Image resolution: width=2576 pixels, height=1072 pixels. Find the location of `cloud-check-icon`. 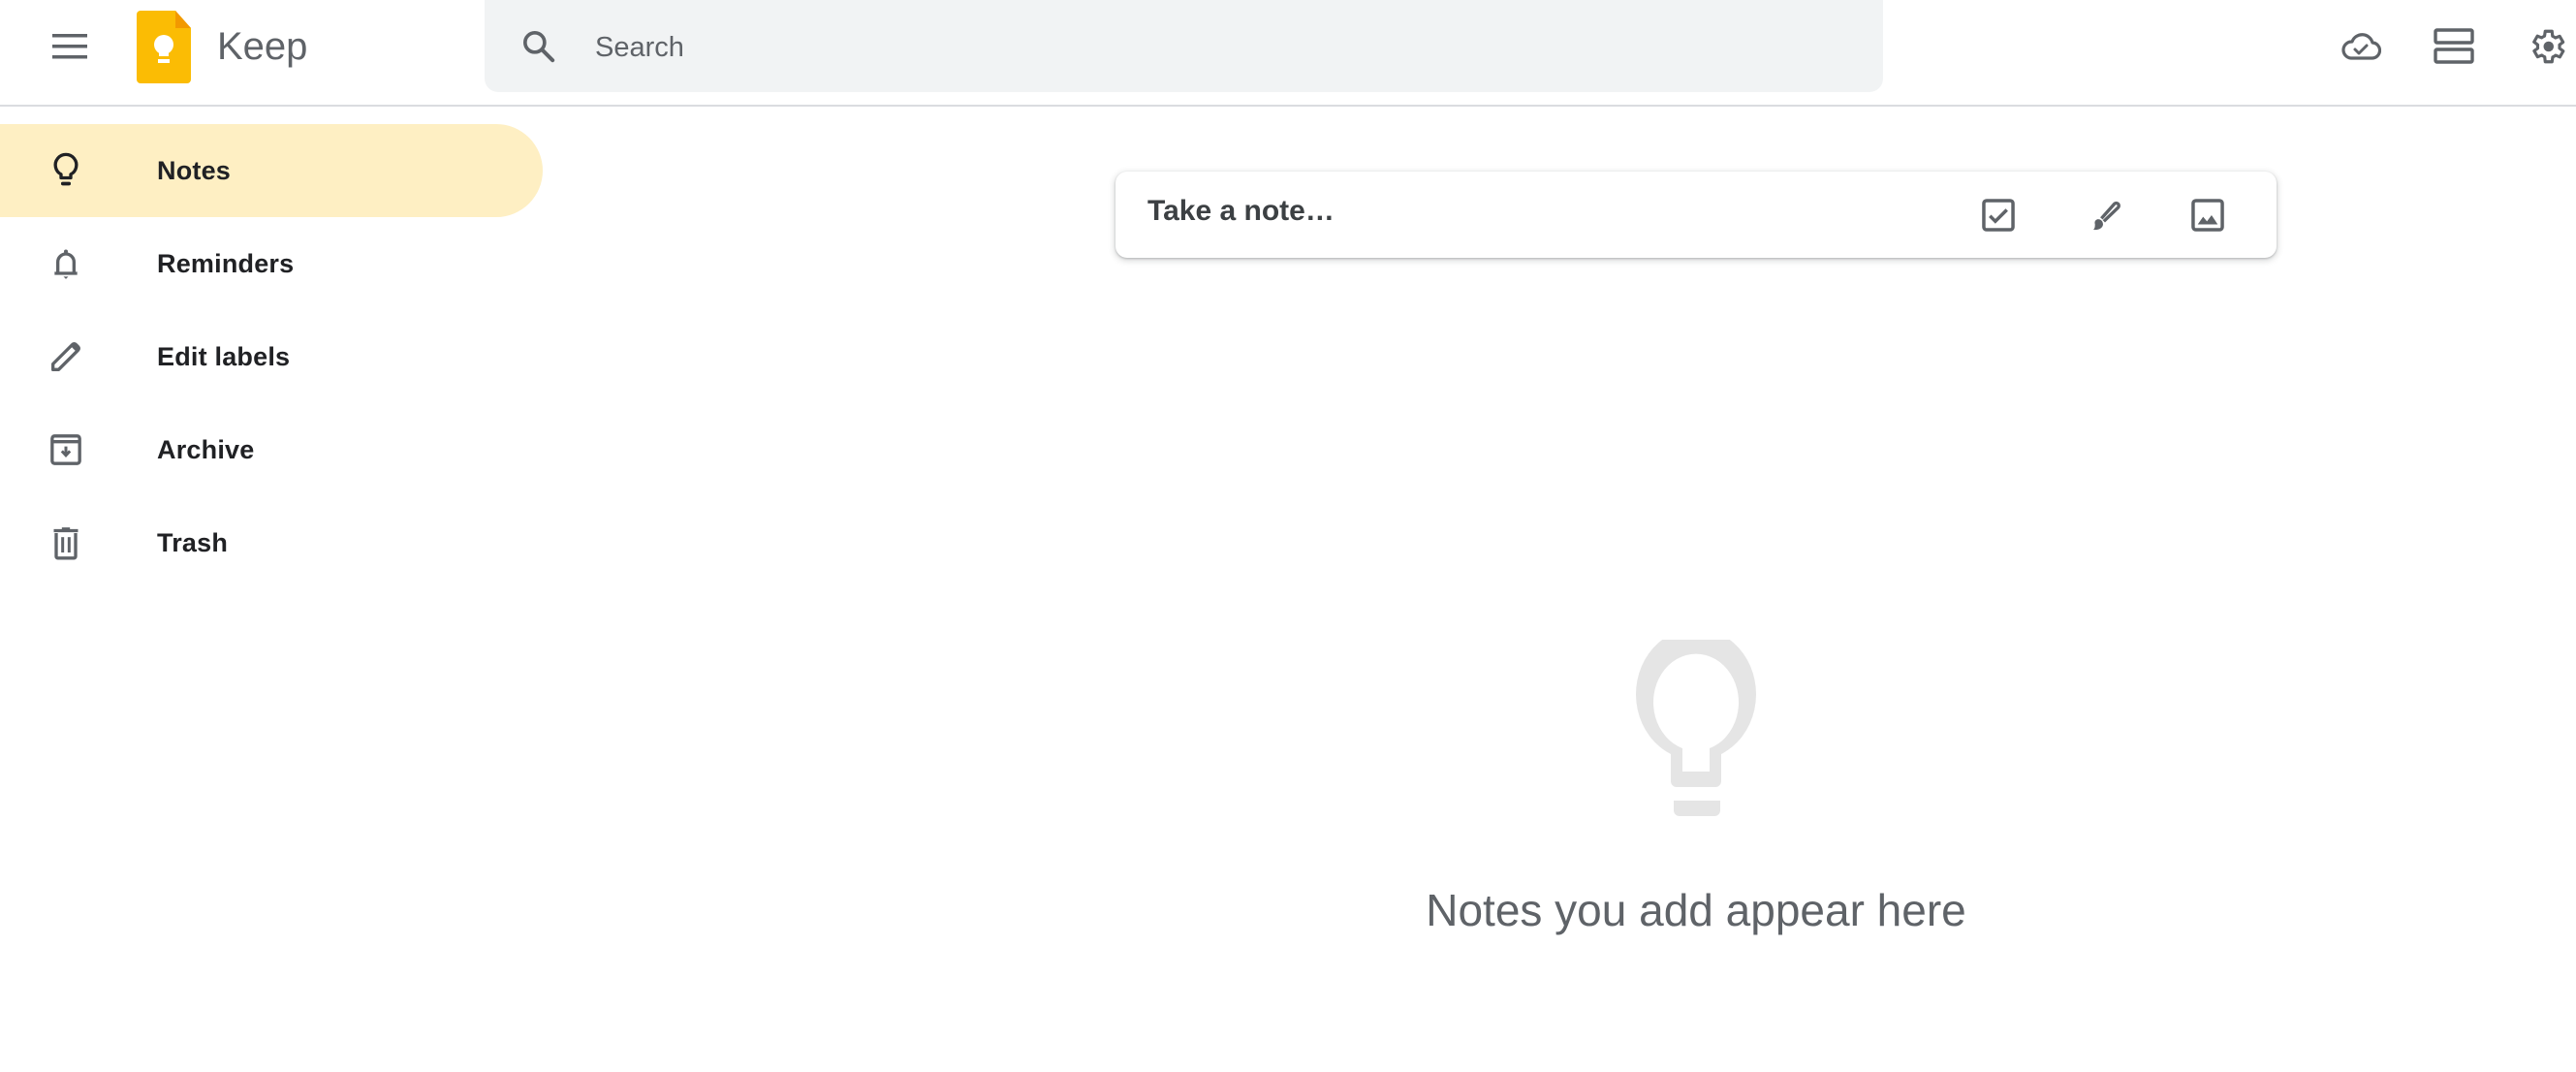

cloud-check-icon is located at coordinates (2361, 46).